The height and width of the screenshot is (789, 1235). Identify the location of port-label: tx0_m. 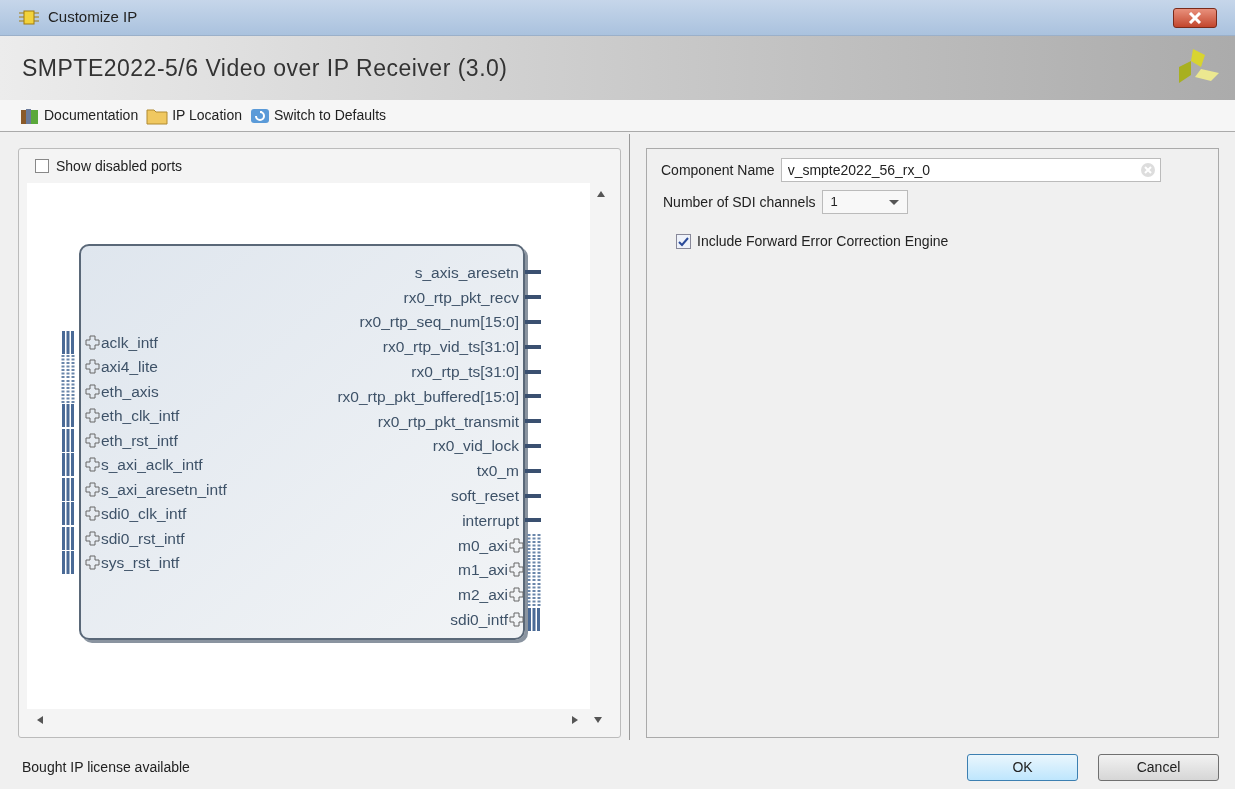
(497, 471).